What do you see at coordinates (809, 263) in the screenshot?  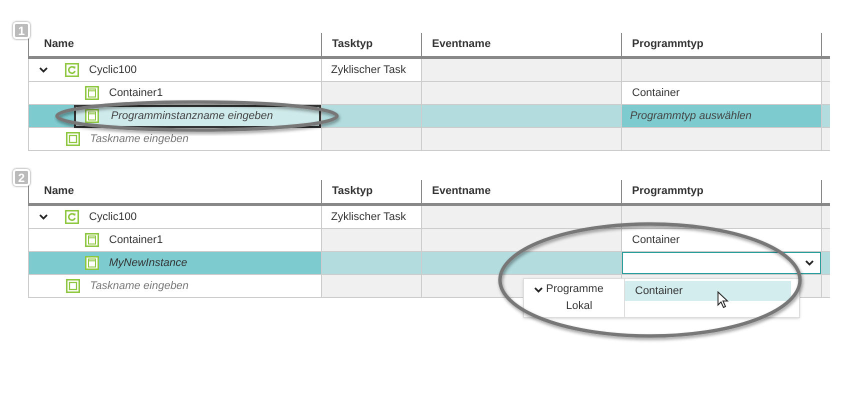 I see `dropdown-chevron-icon` at bounding box center [809, 263].